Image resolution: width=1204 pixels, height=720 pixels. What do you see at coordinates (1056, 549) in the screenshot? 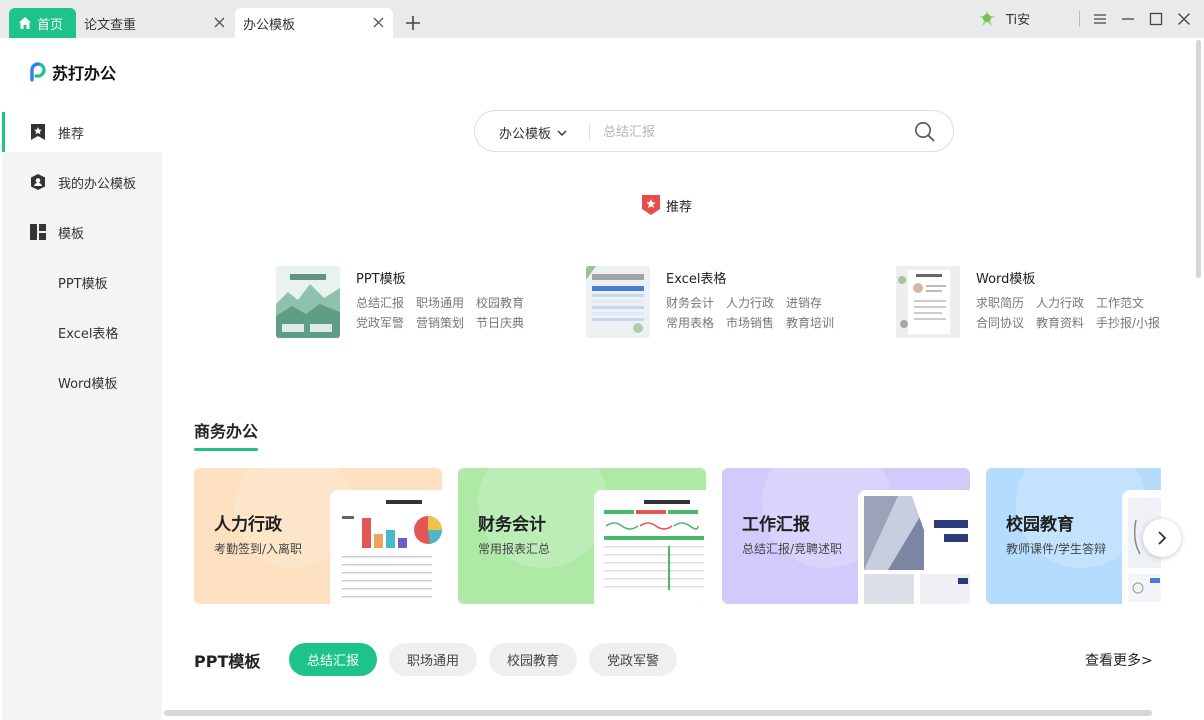
I see `card-subtitle: 教师课件/学生答辩` at bounding box center [1056, 549].